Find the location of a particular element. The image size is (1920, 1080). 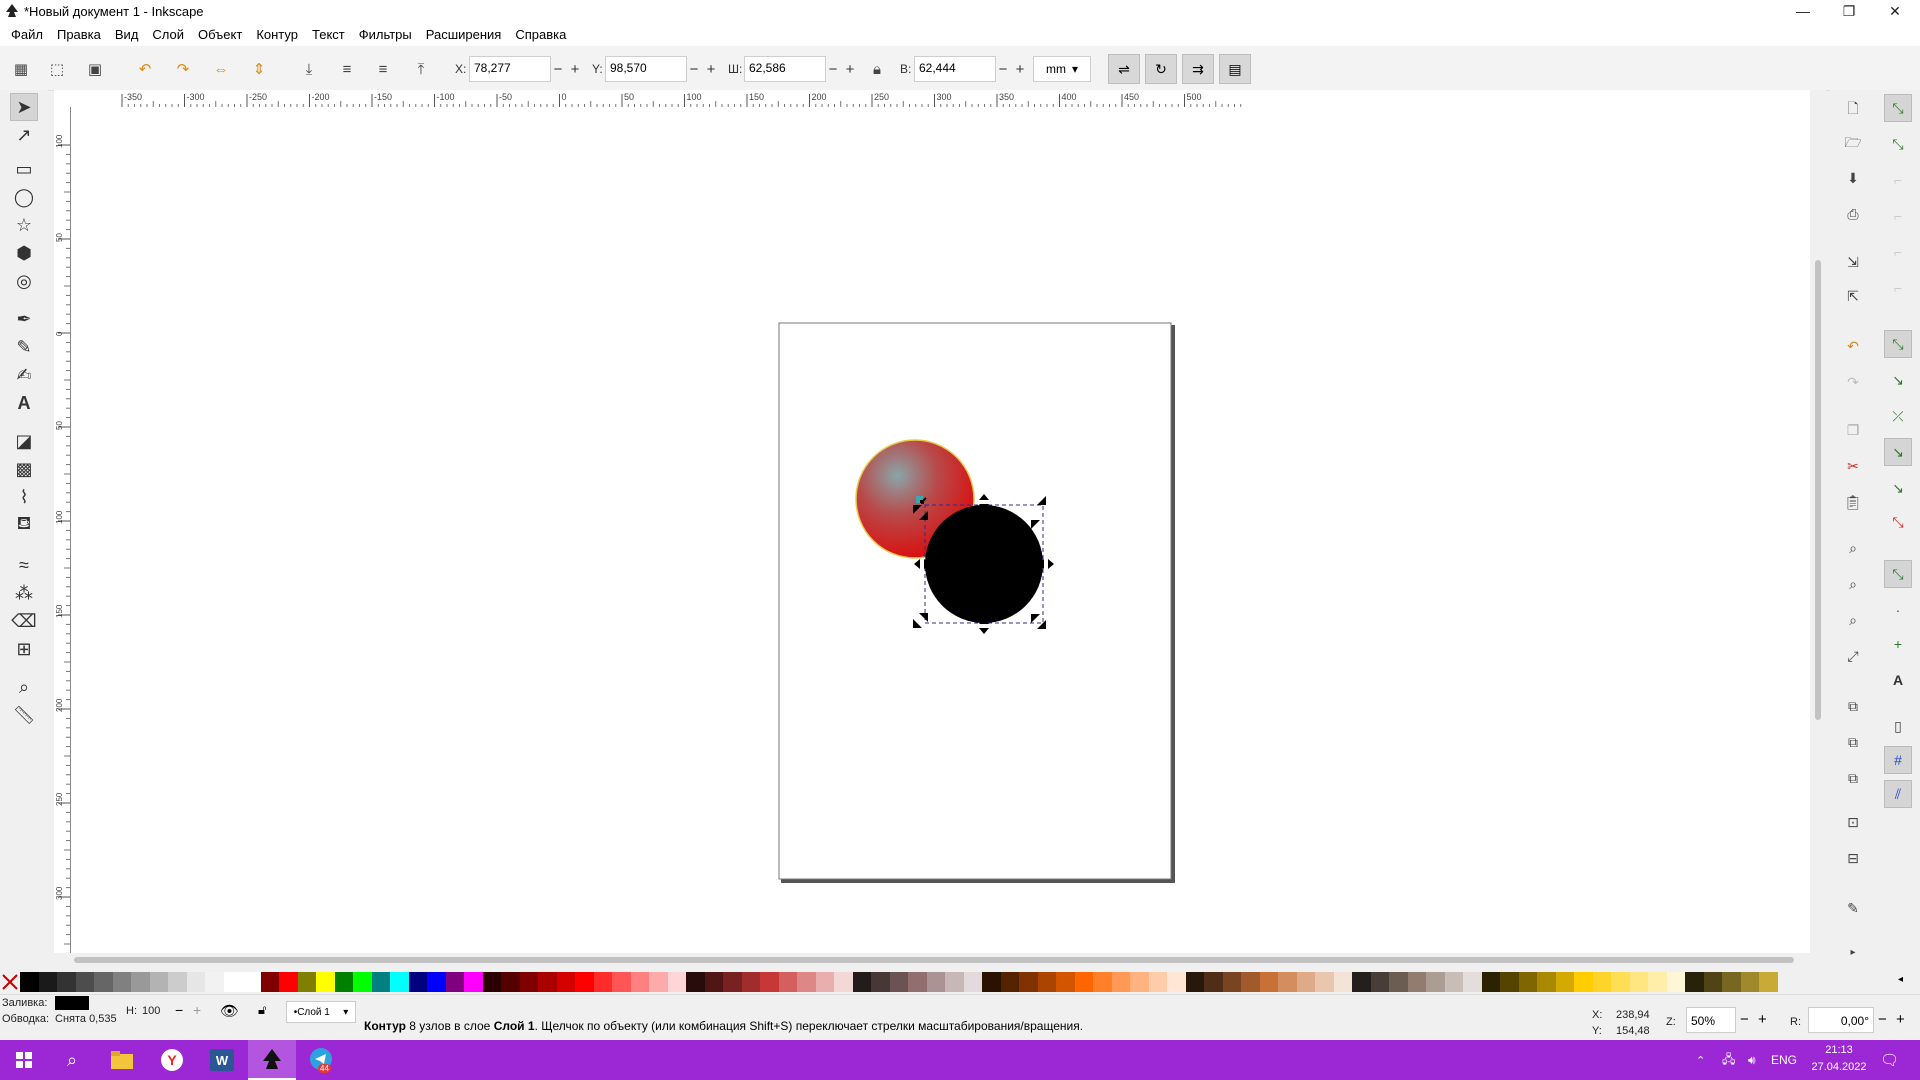

scale-corners-toggle: ↻ is located at coordinates (1161, 69).